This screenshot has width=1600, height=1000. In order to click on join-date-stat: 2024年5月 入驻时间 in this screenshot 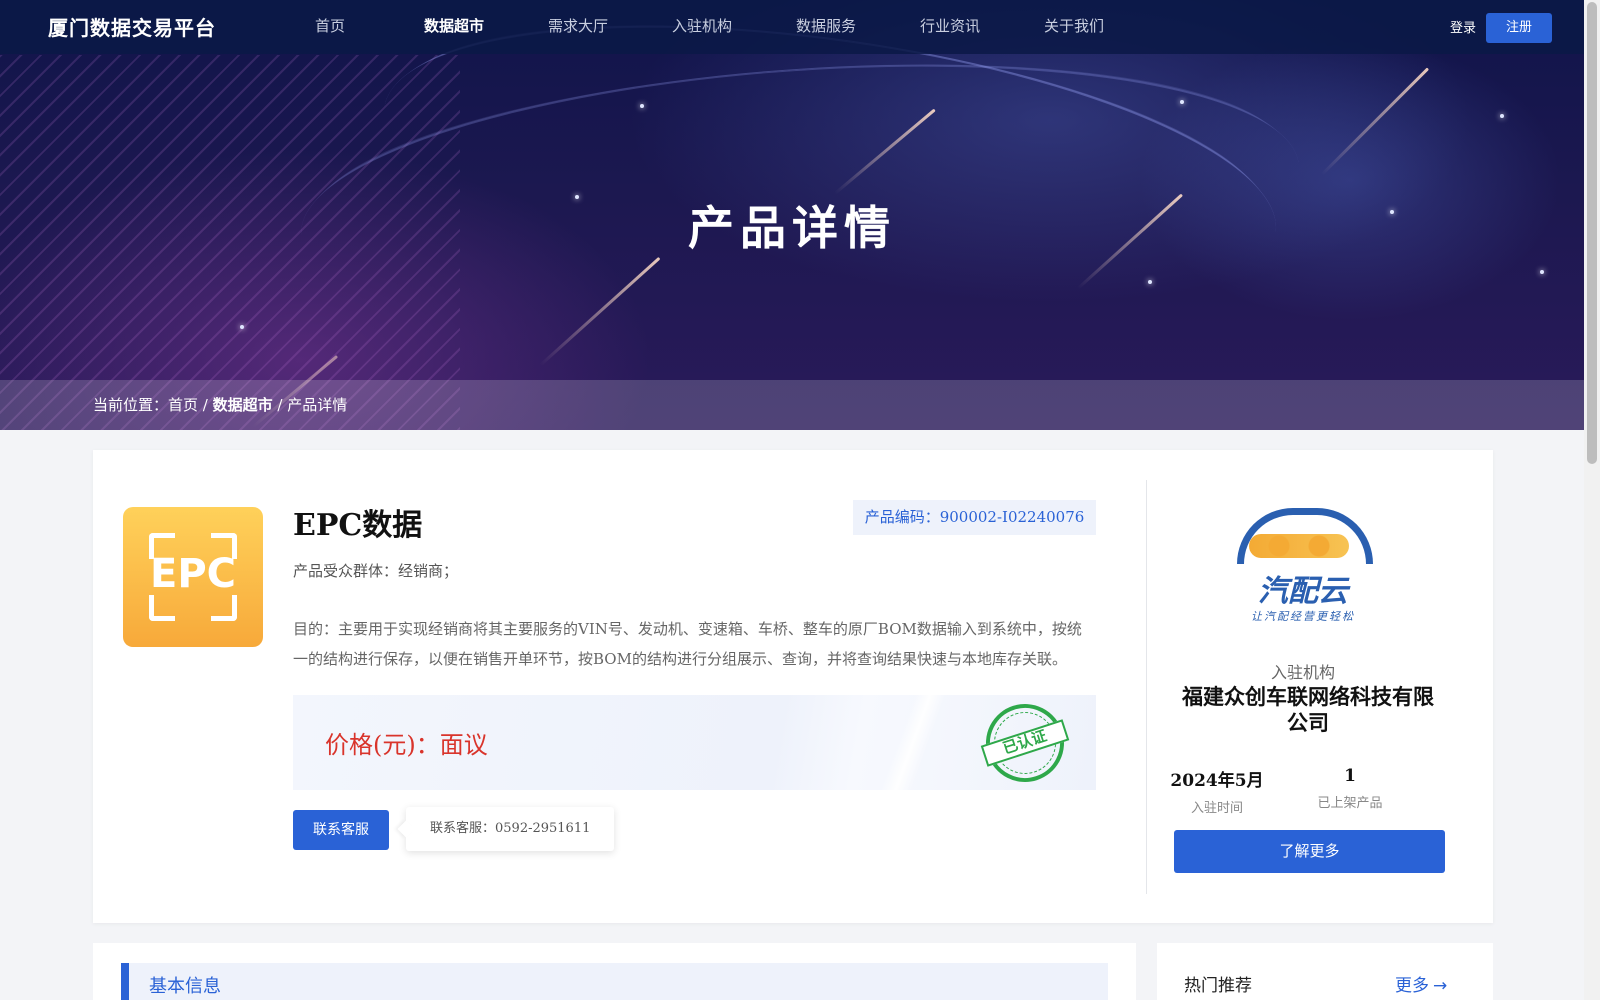, I will do `click(1217, 791)`.